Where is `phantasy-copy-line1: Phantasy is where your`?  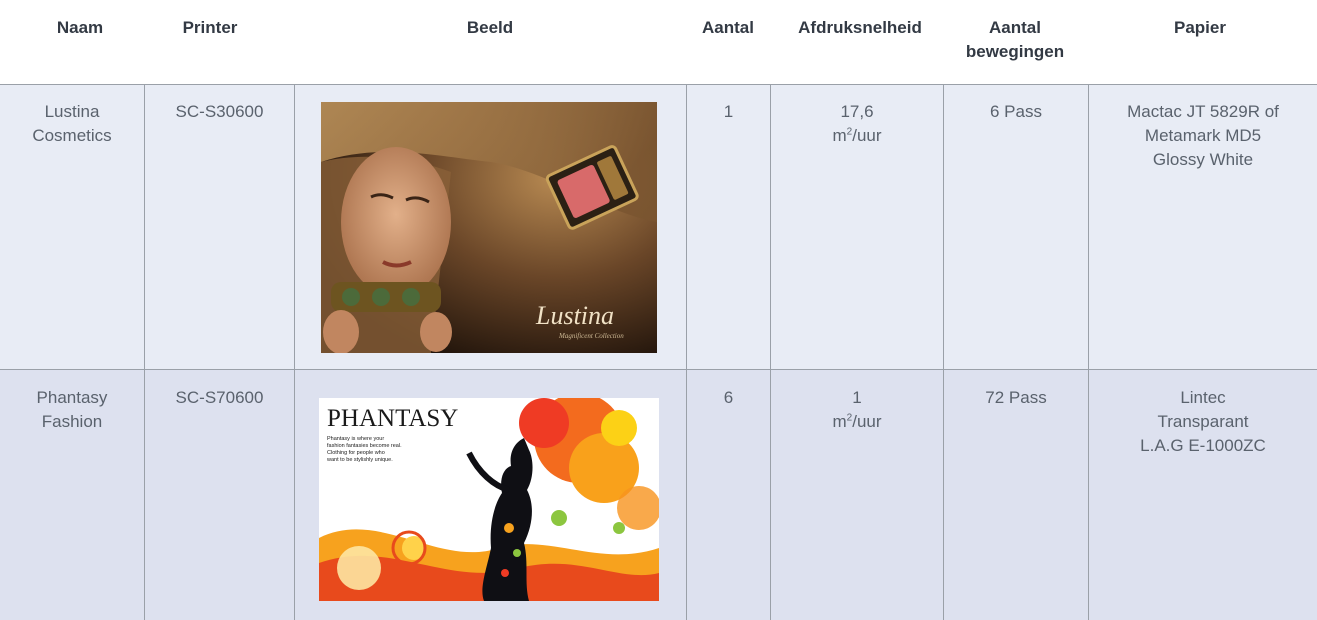
phantasy-copy-line1: Phantasy is where your is located at coordinates (355, 439).